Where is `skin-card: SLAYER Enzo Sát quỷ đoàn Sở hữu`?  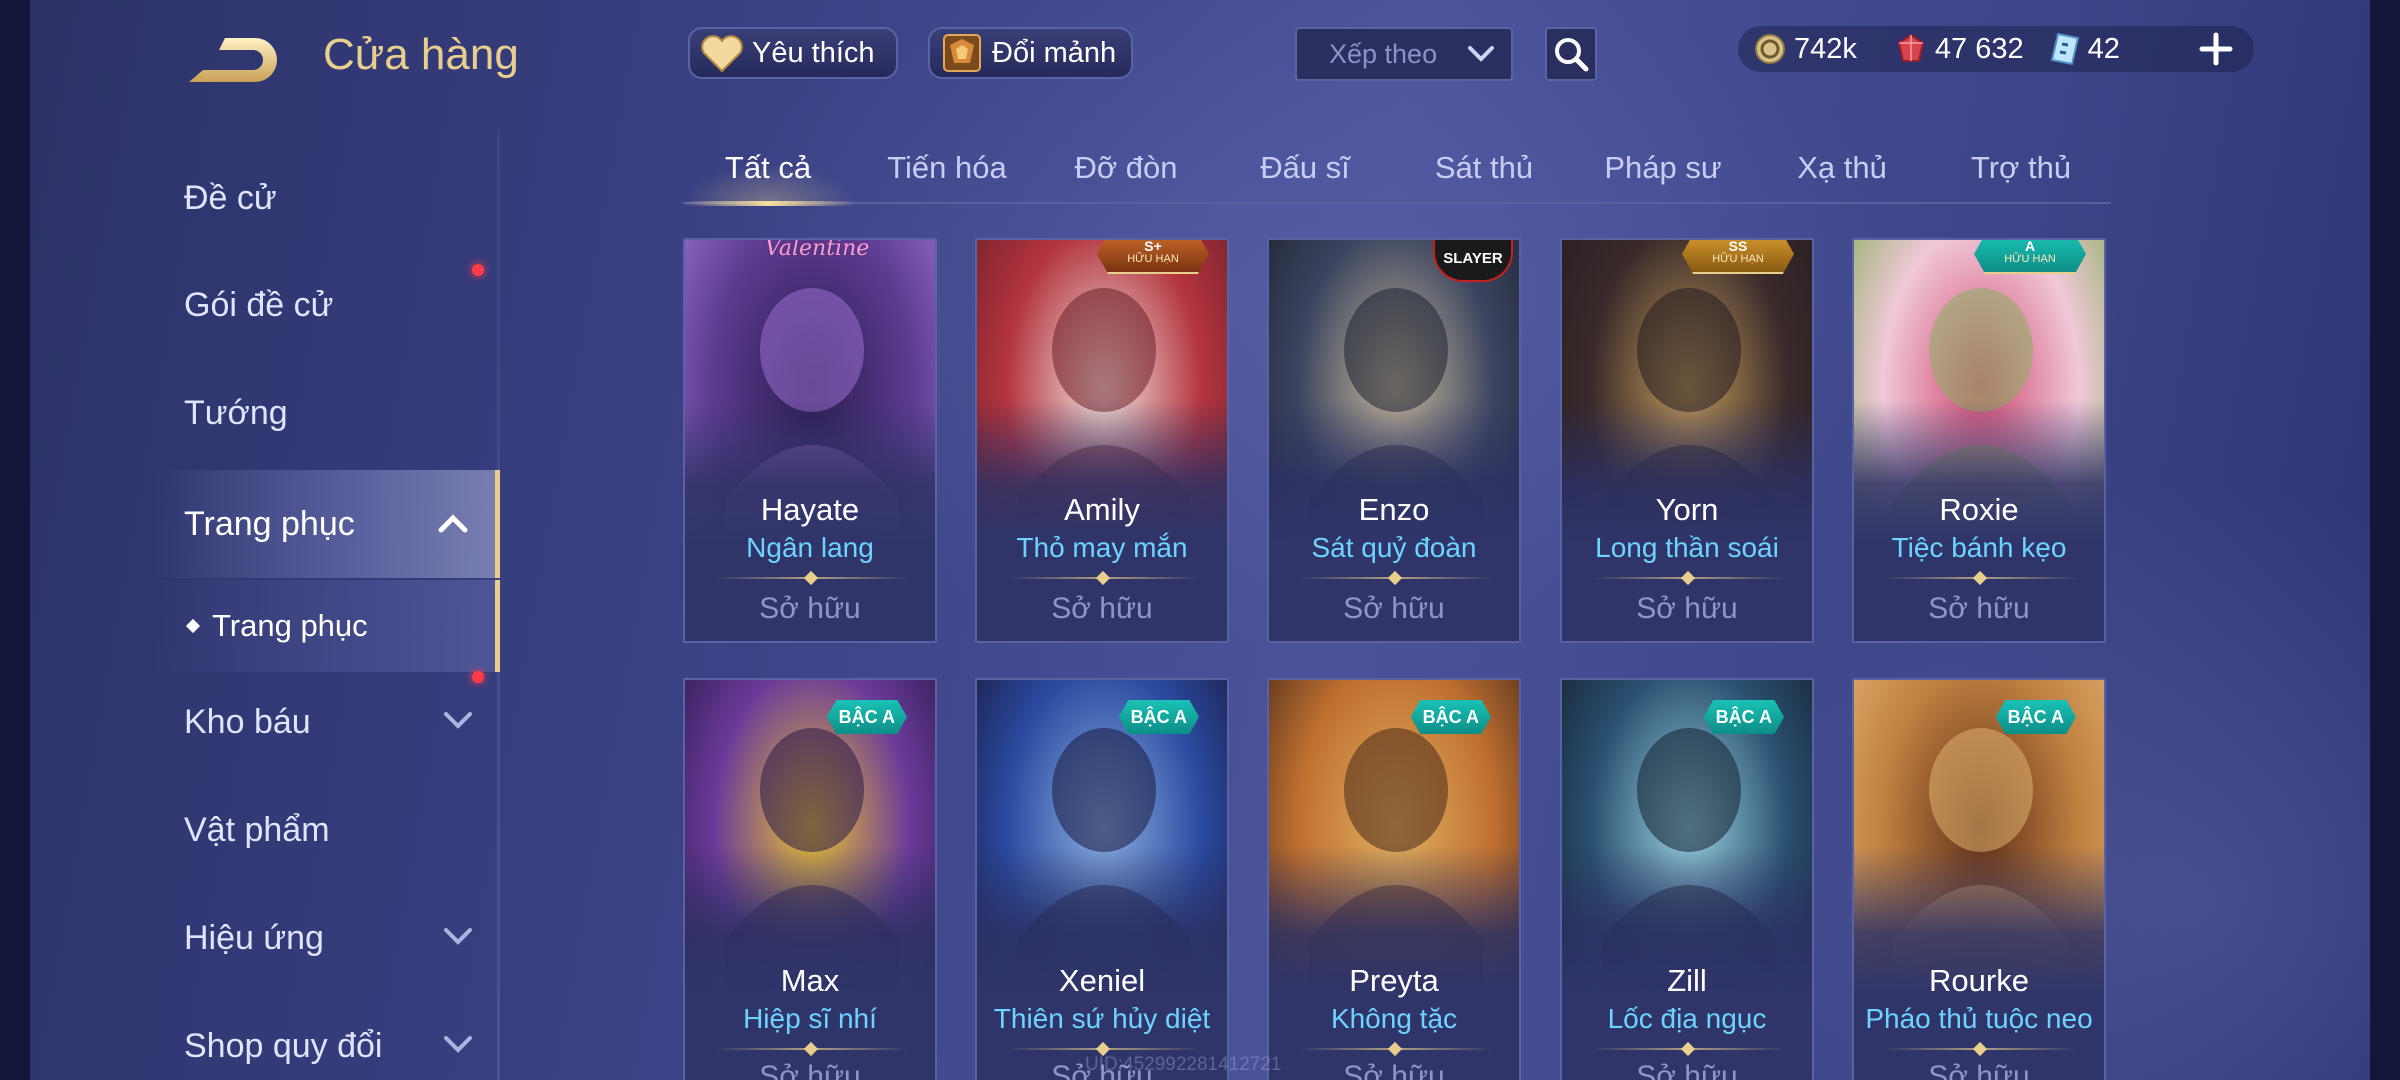 skin-card: SLAYER Enzo Sát quỷ đoàn Sở hữu is located at coordinates (1394, 440).